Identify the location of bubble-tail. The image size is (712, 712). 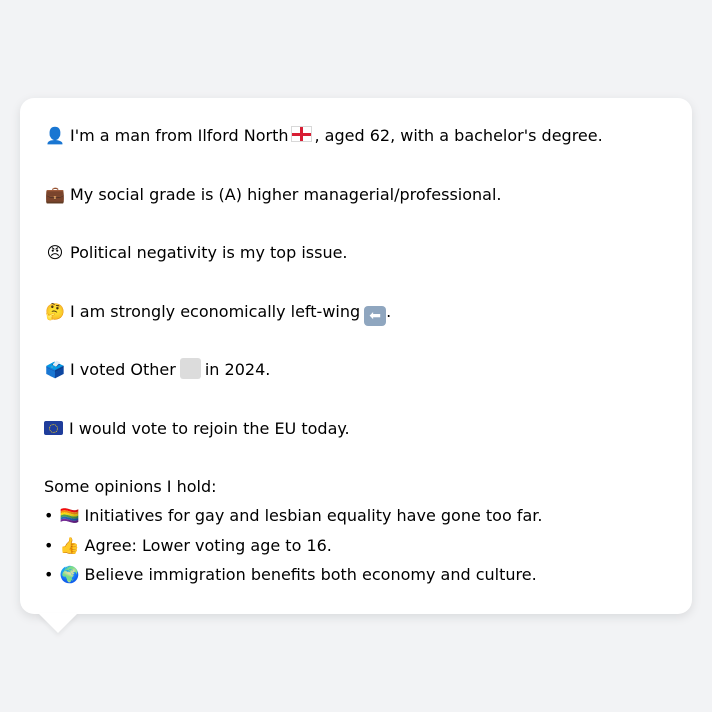
(58, 623).